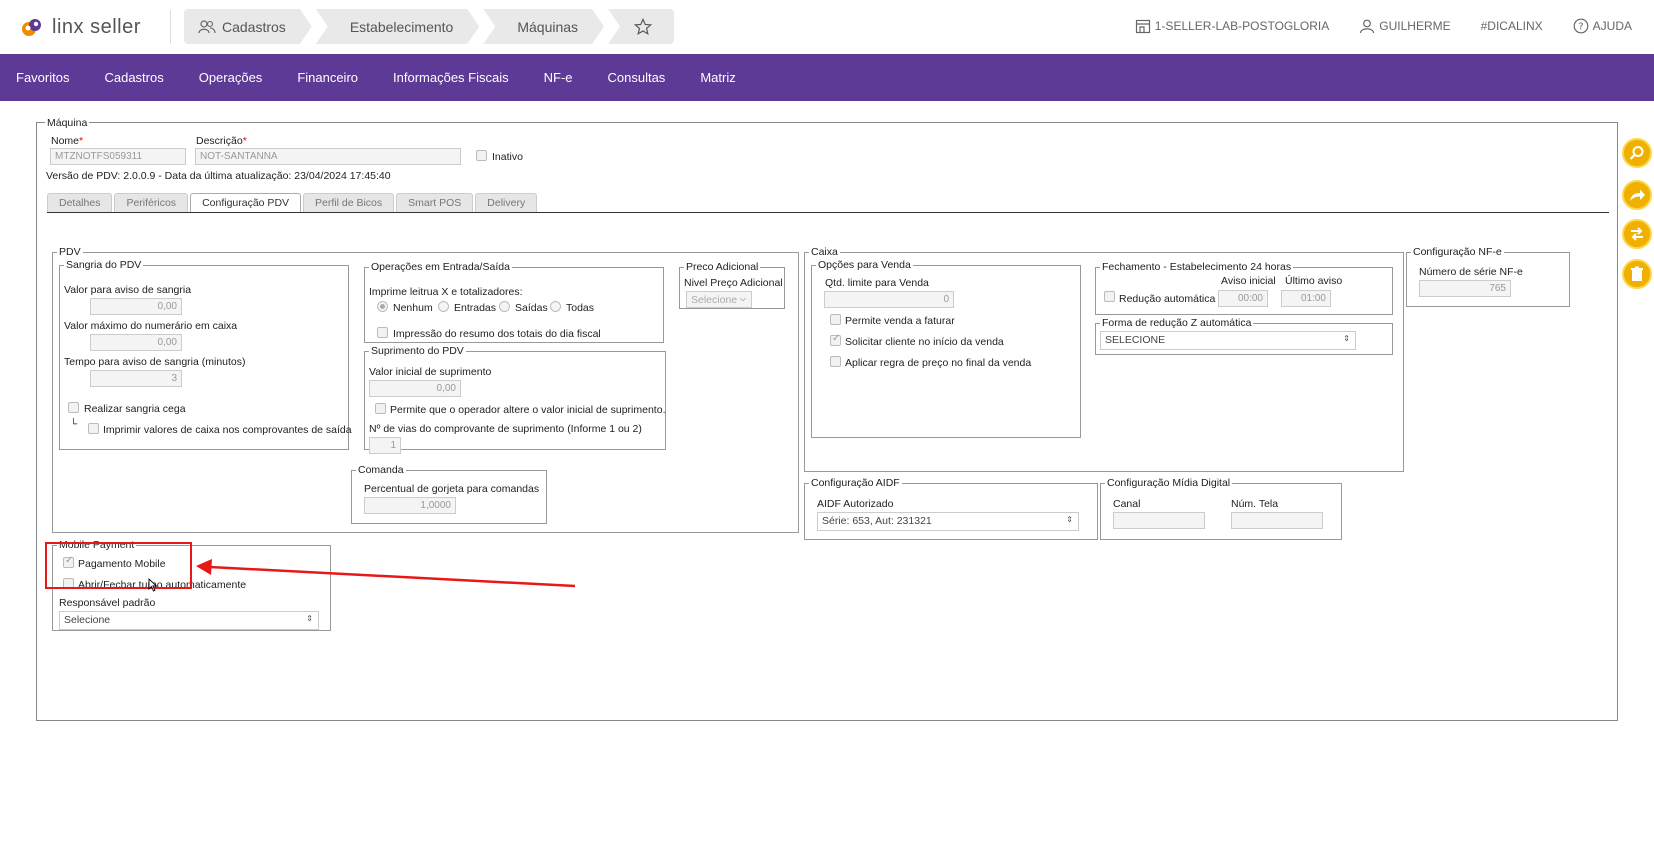 This screenshot has width=1654, height=850. What do you see at coordinates (386, 573) in the screenshot?
I see `annotation-arrow-icon` at bounding box center [386, 573].